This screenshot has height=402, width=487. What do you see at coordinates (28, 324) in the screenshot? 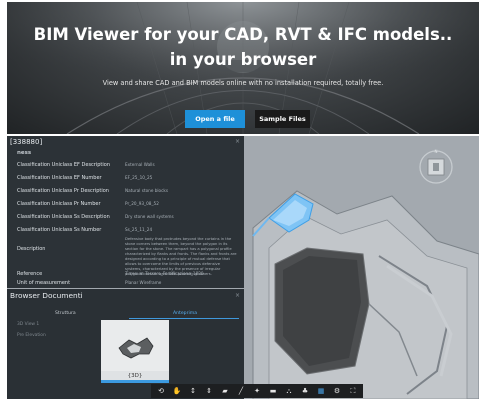
I see `document-list-item: 3D View 1` at bounding box center [28, 324].